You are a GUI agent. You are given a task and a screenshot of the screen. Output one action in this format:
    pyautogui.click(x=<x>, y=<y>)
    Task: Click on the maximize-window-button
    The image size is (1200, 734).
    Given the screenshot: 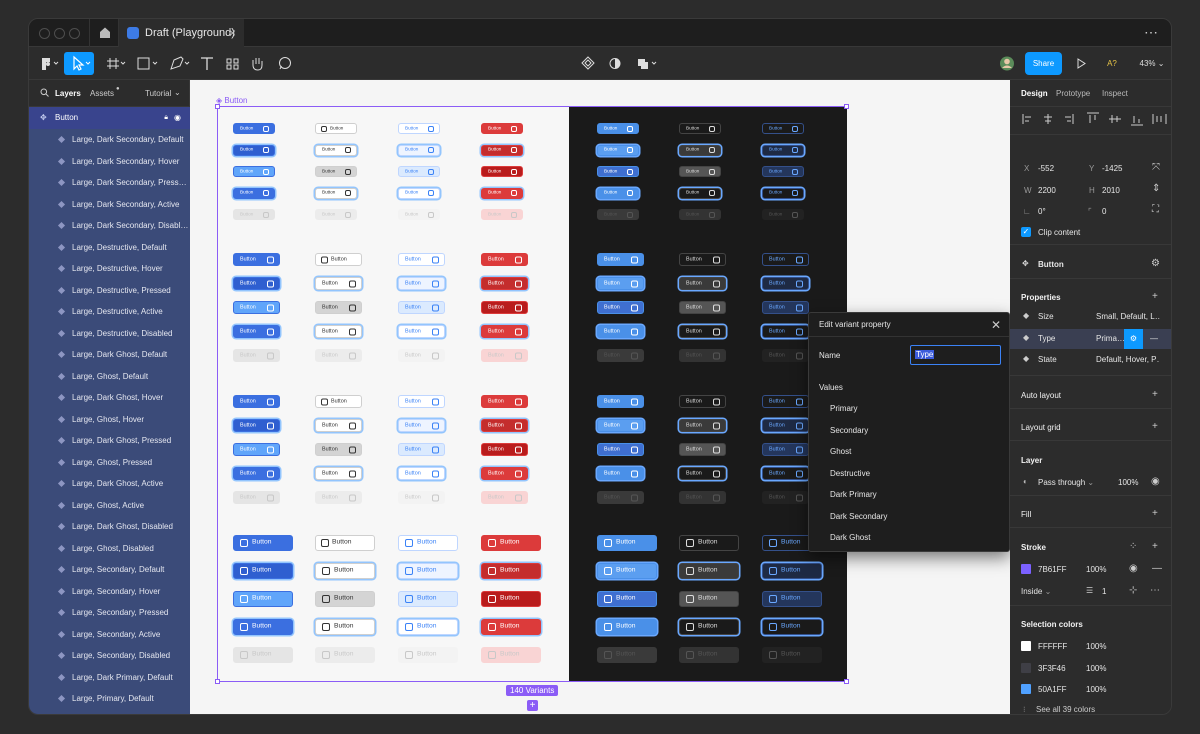 What is the action you would take?
    pyautogui.click(x=74, y=33)
    